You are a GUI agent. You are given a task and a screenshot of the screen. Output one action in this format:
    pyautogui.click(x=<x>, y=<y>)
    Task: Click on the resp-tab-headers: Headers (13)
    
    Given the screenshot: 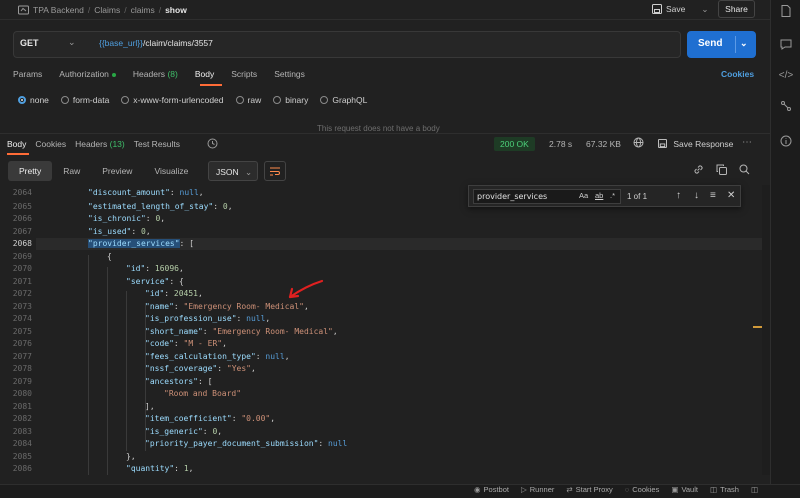 What is the action you would take?
    pyautogui.click(x=100, y=144)
    